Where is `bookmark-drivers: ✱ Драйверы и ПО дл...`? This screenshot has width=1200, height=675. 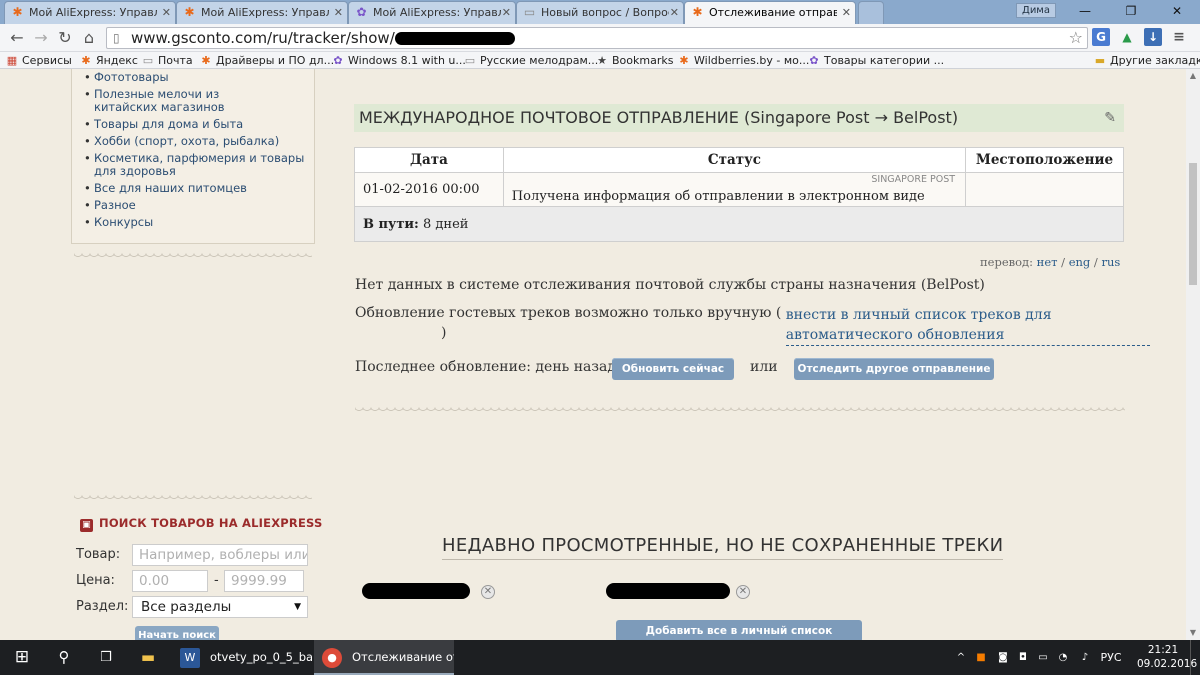 bookmark-drivers: ✱ Драйверы и ПО дл... is located at coordinates (267, 60).